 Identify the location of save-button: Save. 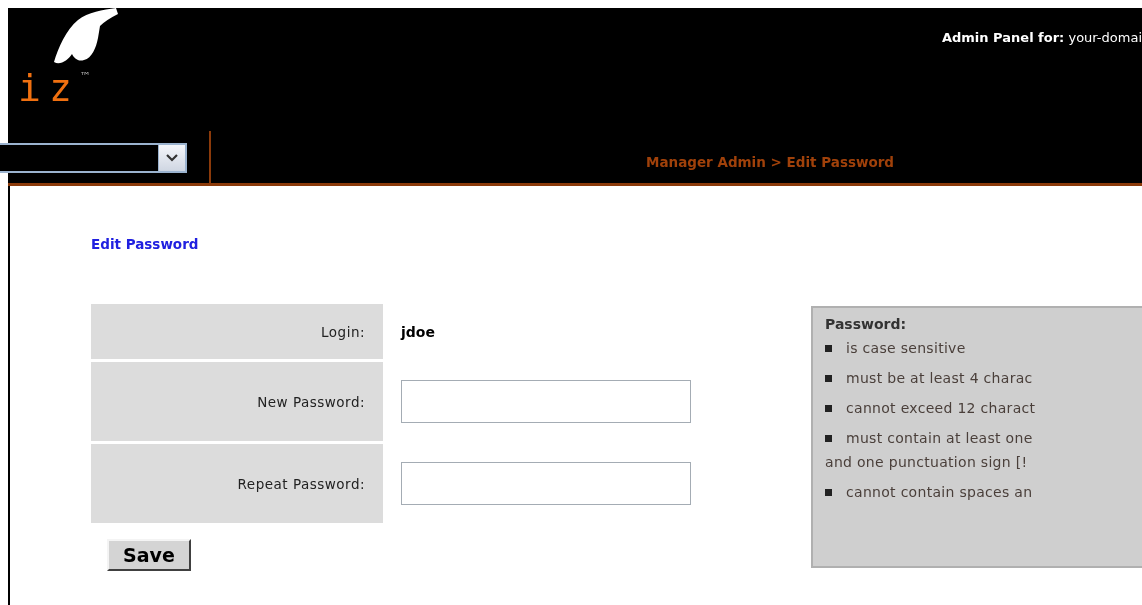
(149, 555).